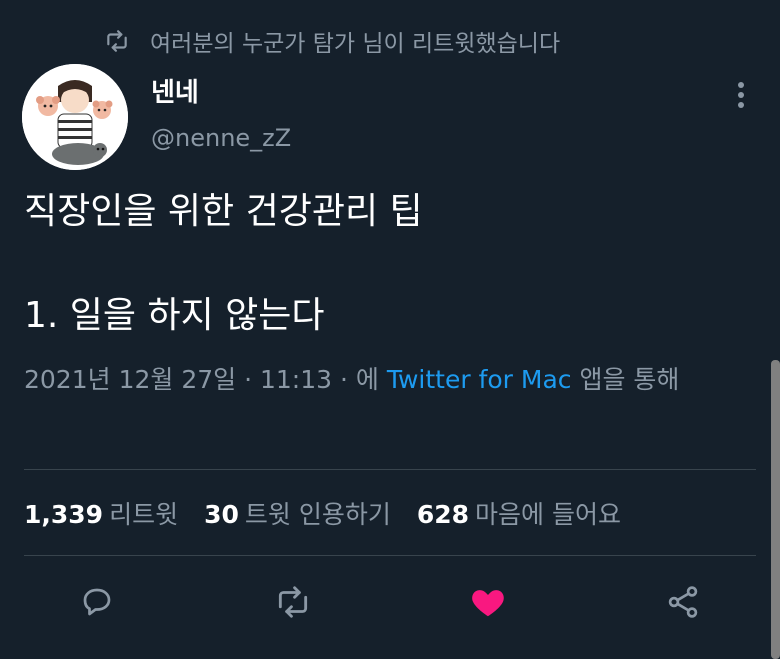 The height and width of the screenshot is (659, 780). Describe the element at coordinates (175, 90) in the screenshot. I see `display-name: 넨네` at that location.